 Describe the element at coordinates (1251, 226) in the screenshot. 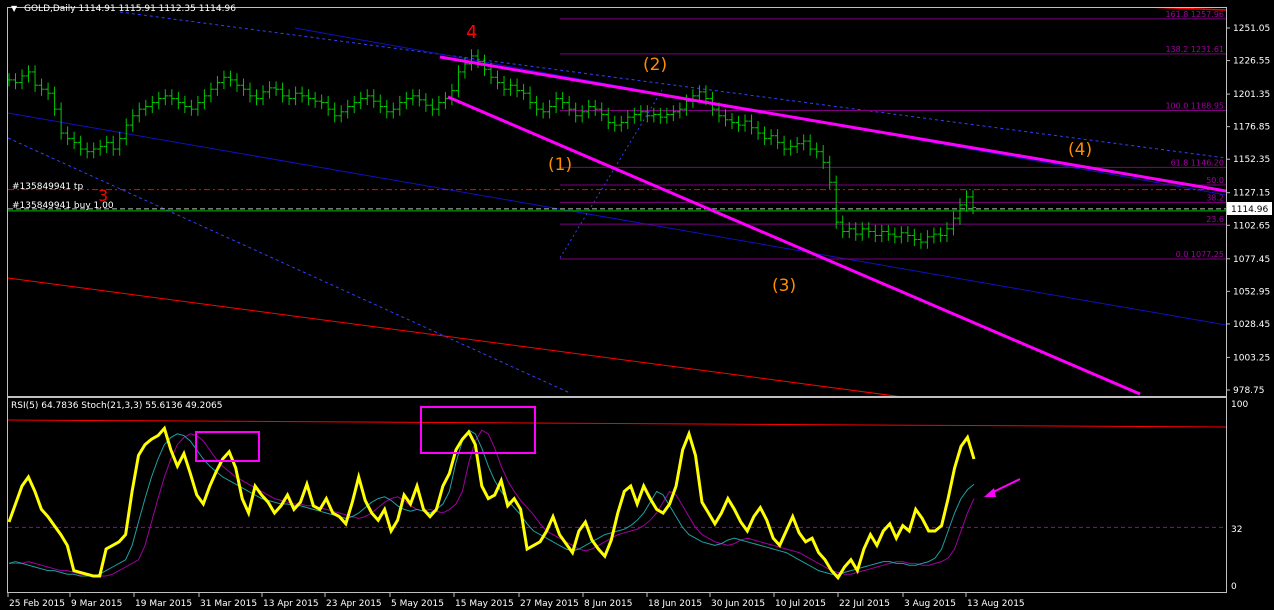

I see `price-axis-label: 1102.65` at that location.